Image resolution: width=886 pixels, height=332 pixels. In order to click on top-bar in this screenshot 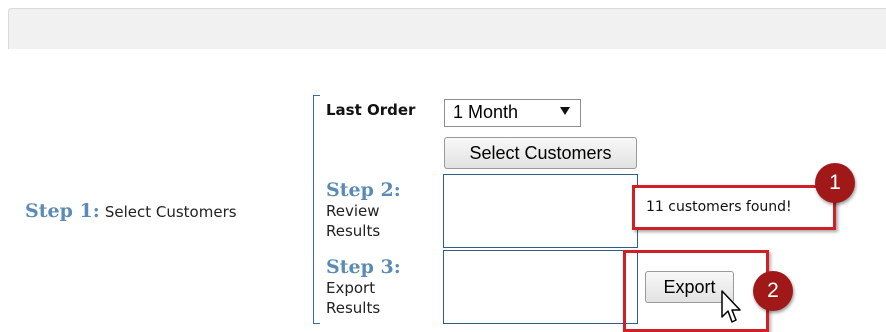, I will do `click(447, 28)`.